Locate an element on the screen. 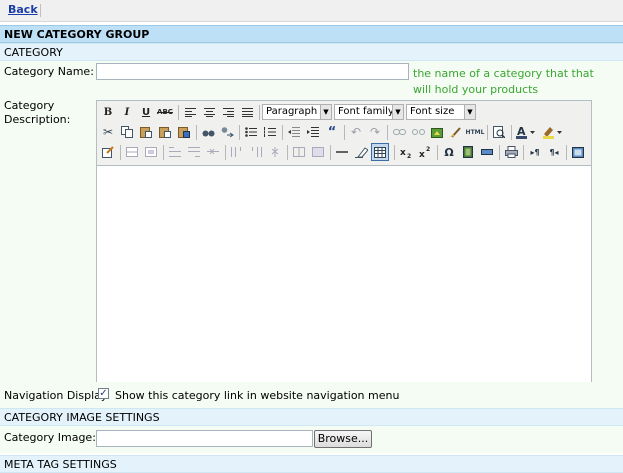 Image resolution: width=623 pixels, height=473 pixels. media-icon is located at coordinates (468, 152).